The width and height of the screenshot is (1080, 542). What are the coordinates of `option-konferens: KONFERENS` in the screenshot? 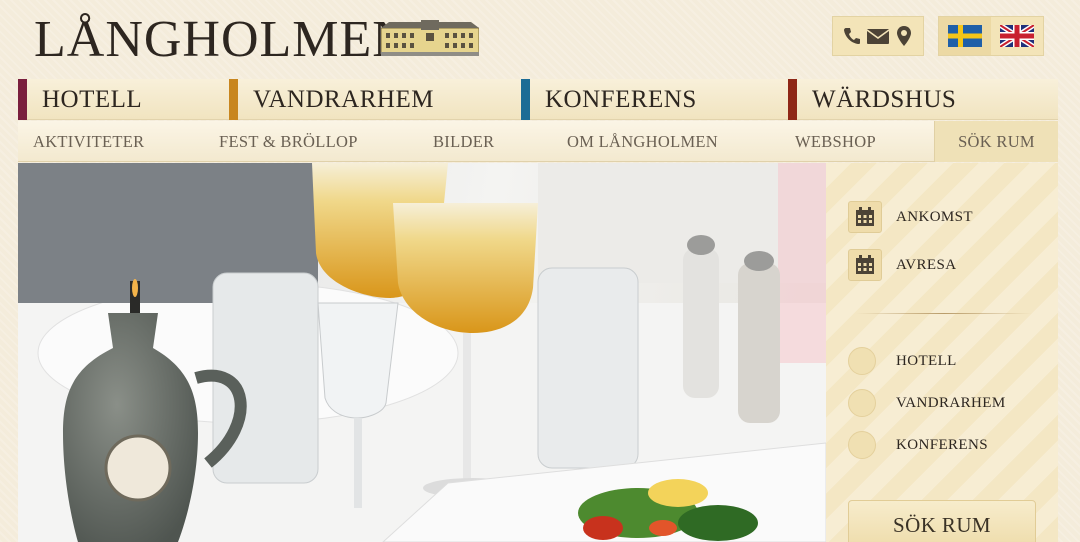 It's located at (918, 445).